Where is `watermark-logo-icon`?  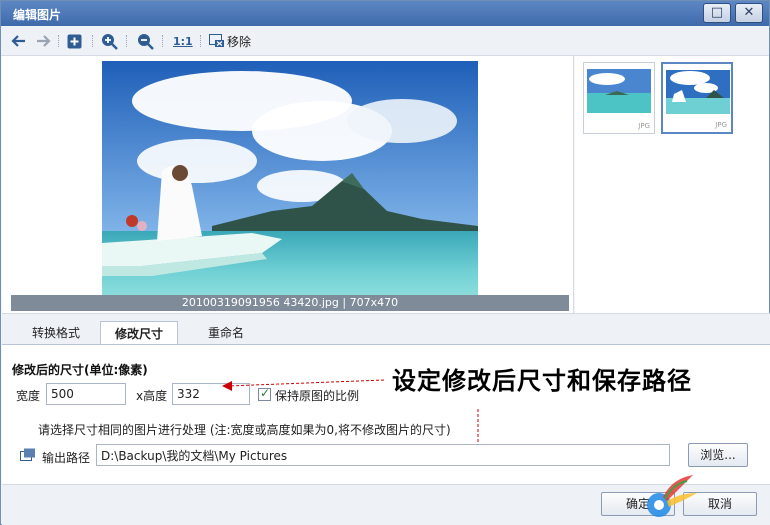 watermark-logo-icon is located at coordinates (672, 496).